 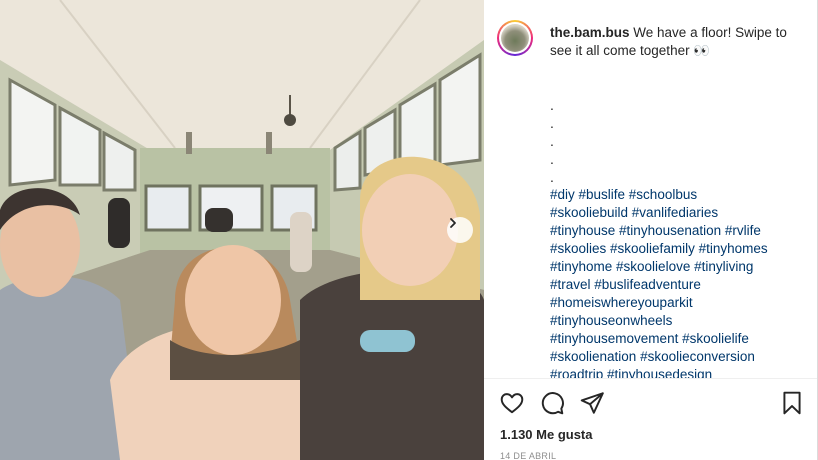 What do you see at coordinates (675, 303) in the screenshot?
I see `hashtag-line: #homeiswhereyouparkit` at bounding box center [675, 303].